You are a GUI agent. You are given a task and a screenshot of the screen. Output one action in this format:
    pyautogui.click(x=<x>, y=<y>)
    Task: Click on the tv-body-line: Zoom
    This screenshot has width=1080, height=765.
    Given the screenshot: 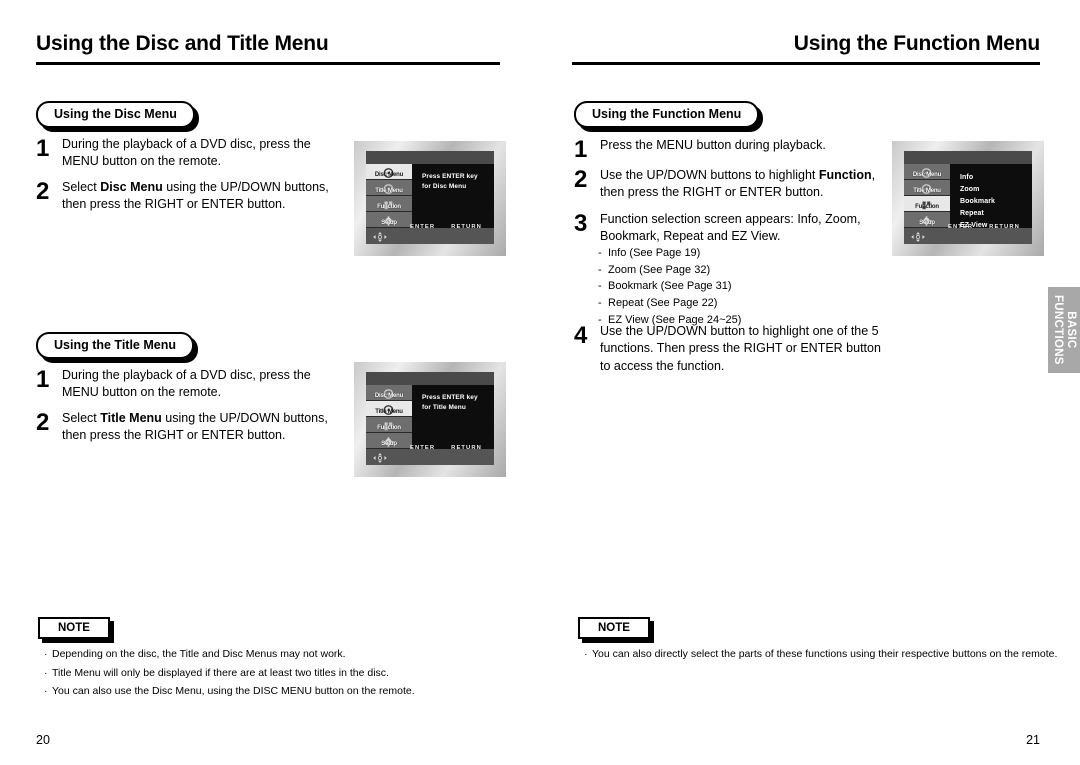 What is the action you would take?
    pyautogui.click(x=970, y=189)
    